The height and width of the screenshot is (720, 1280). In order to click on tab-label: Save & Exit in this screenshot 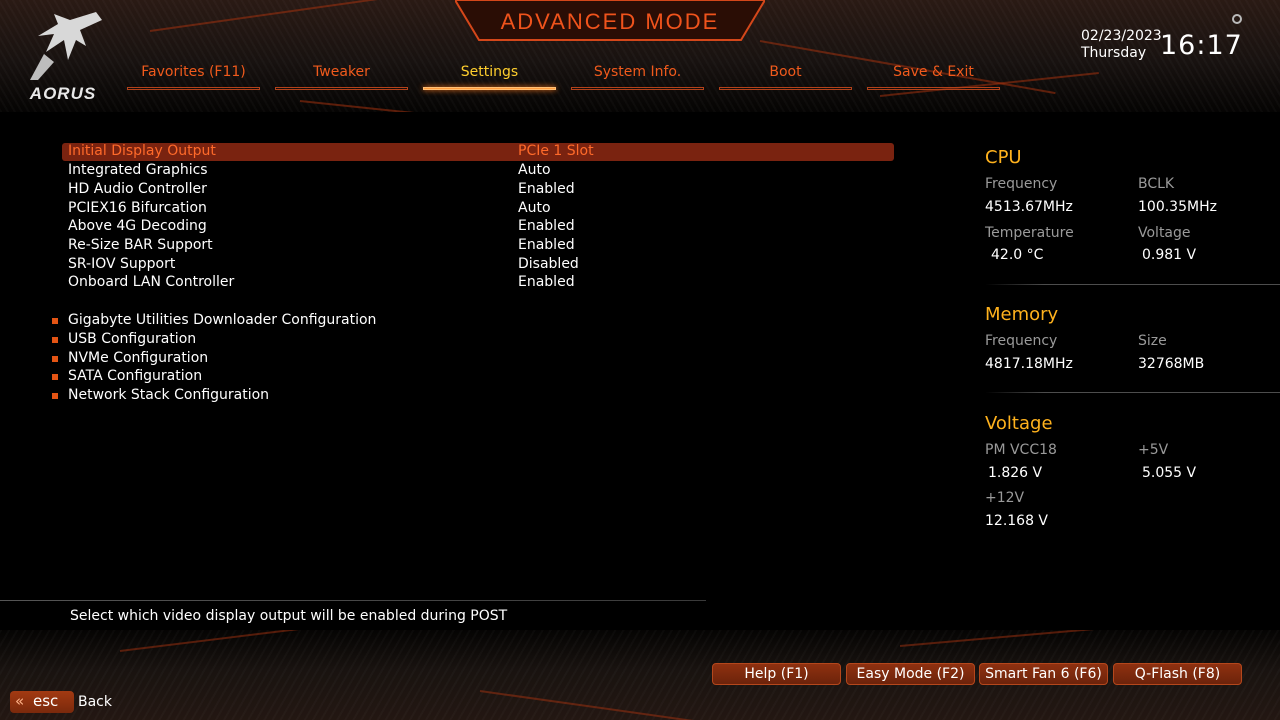, I will do `click(933, 72)`.